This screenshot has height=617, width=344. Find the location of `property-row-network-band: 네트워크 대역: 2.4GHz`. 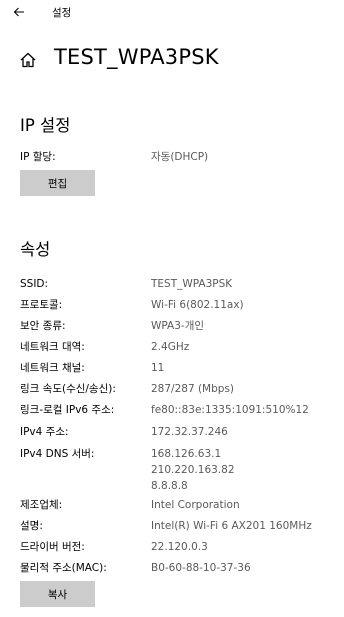

property-row-network-band: 네트워크 대역: 2.4GHz is located at coordinates (175, 347).